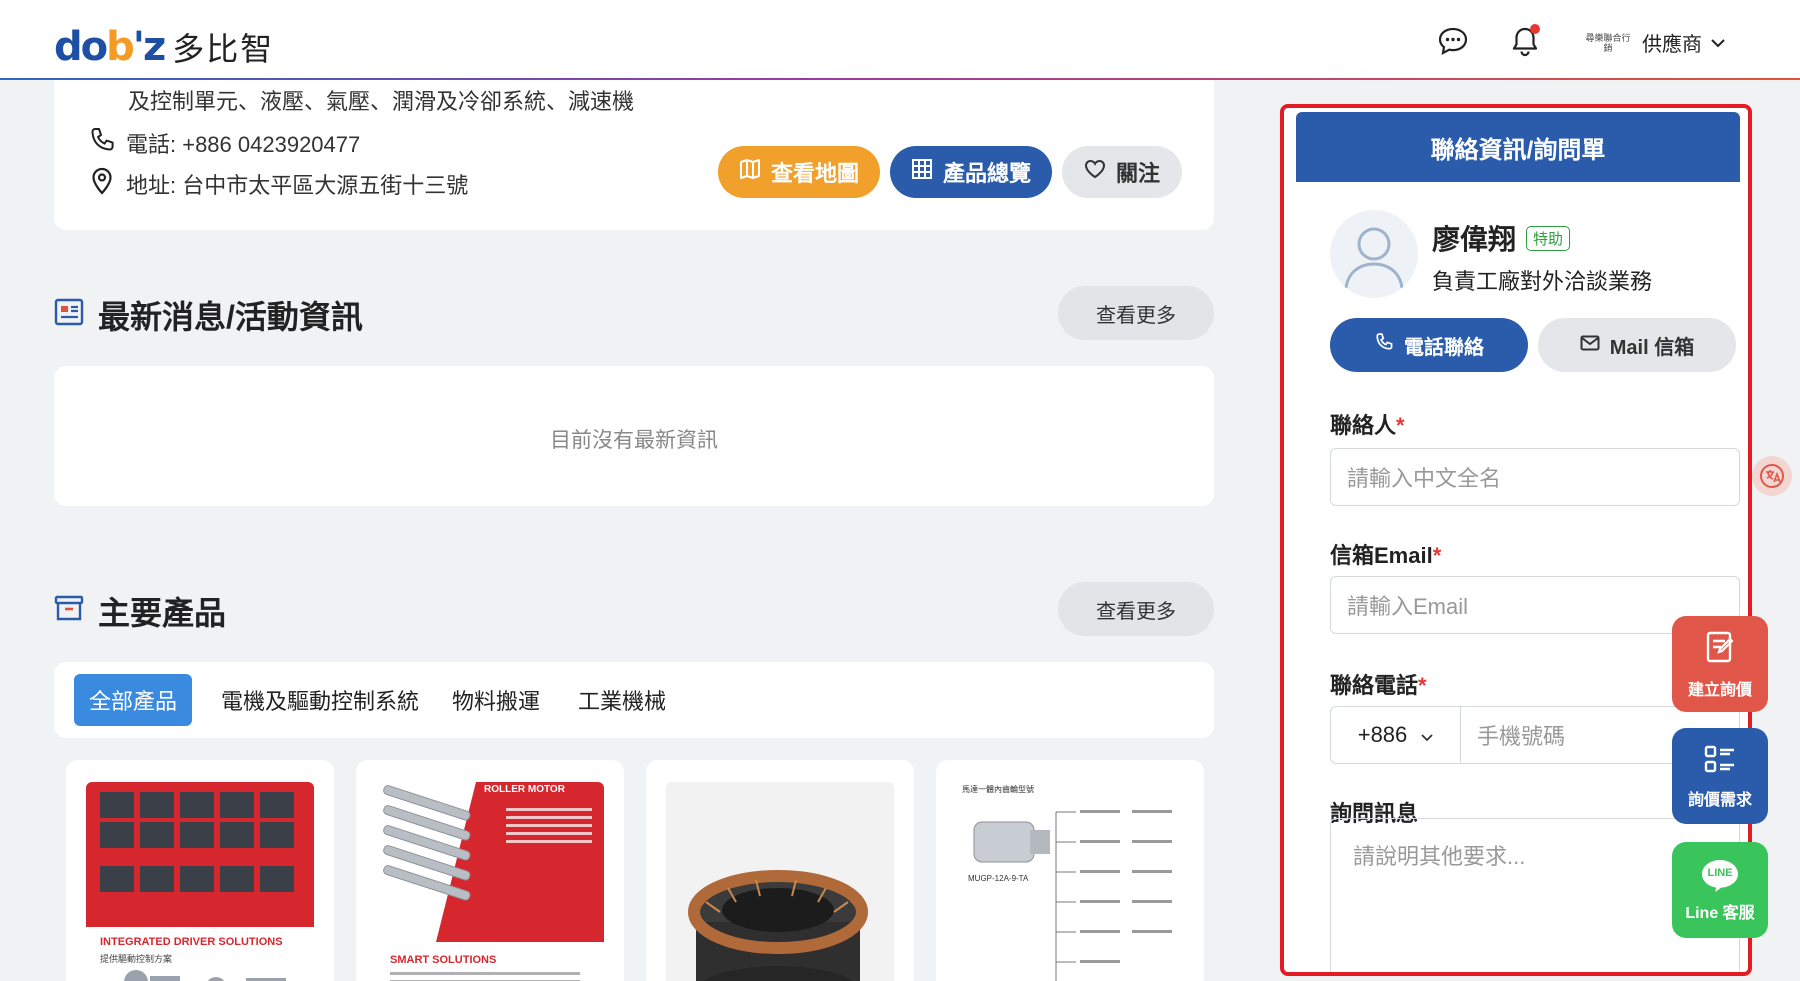 This screenshot has height=981, width=1800. I want to click on create-inquiry-label: 建立詢價, so click(1719, 690).